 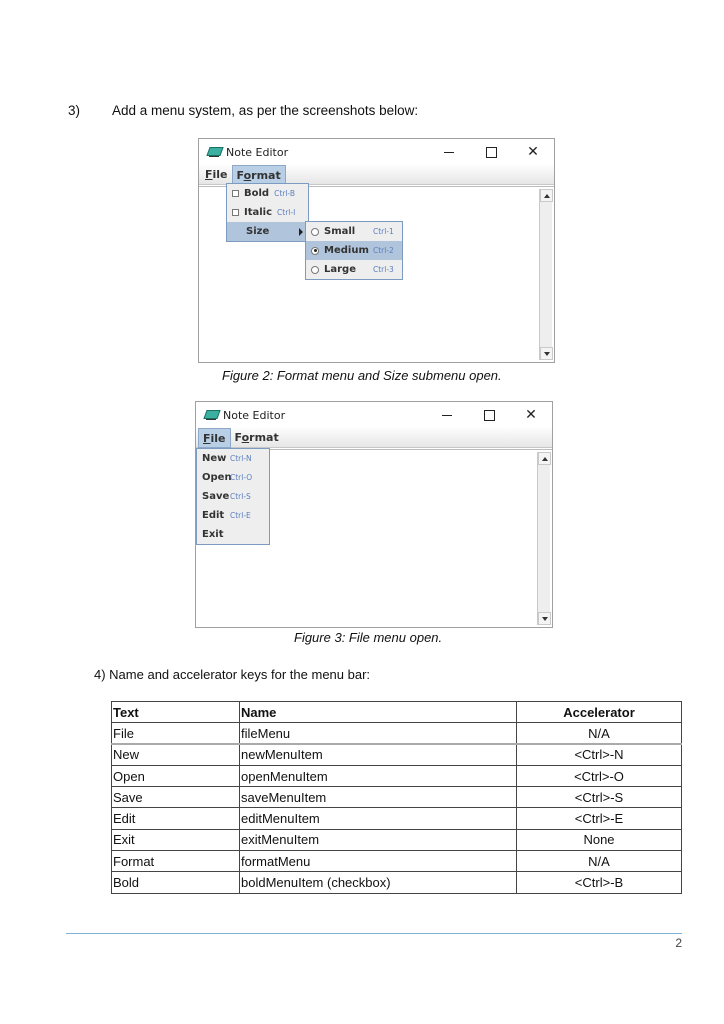 I want to click on cell-text: Open, so click(x=175, y=776).